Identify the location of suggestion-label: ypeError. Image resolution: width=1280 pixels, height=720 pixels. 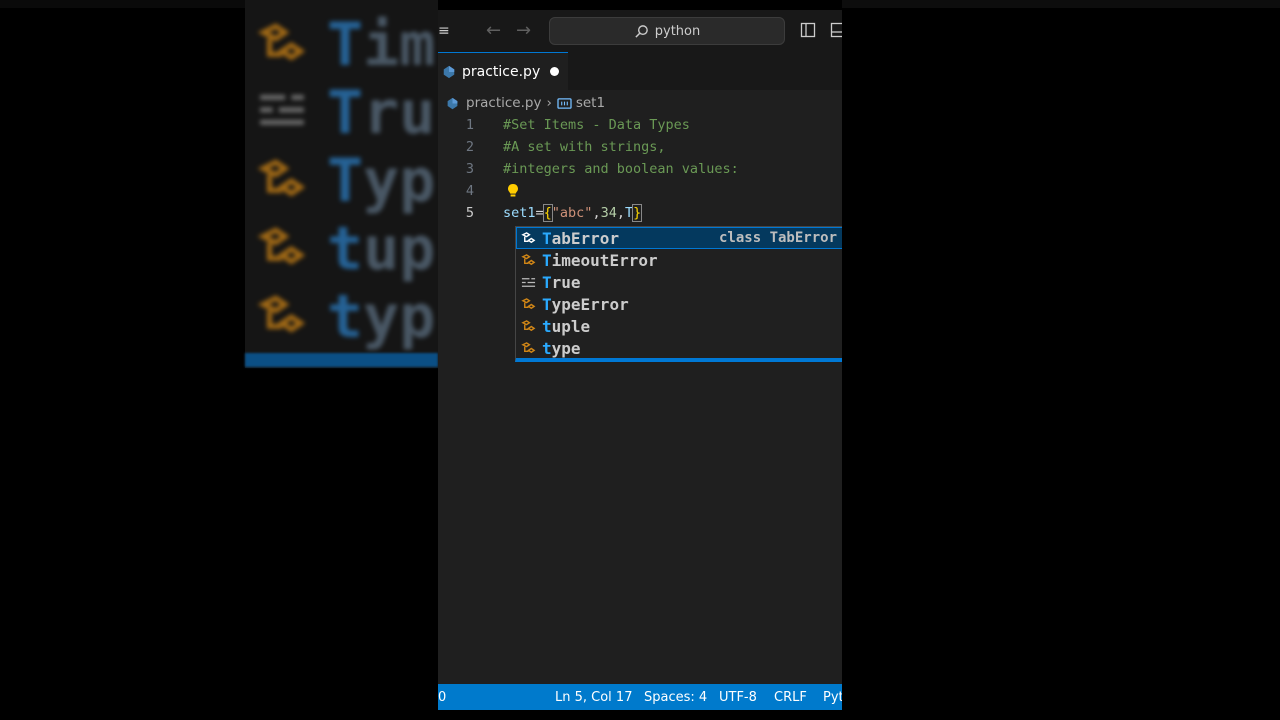
(590, 304).